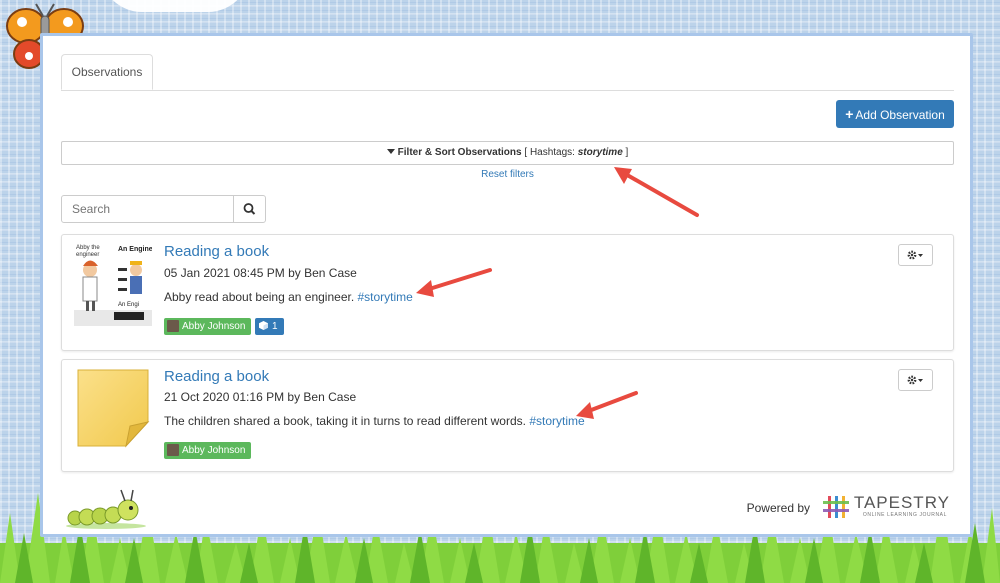 The width and height of the screenshot is (1000, 583). I want to click on cloud-decoration, so click(175, 6).